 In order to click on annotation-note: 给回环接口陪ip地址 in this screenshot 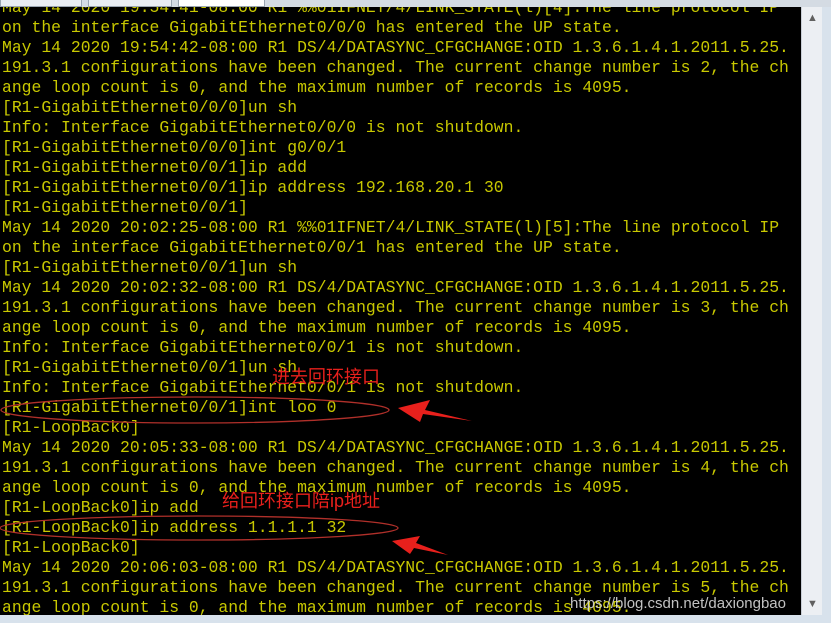, I will do `click(301, 501)`.